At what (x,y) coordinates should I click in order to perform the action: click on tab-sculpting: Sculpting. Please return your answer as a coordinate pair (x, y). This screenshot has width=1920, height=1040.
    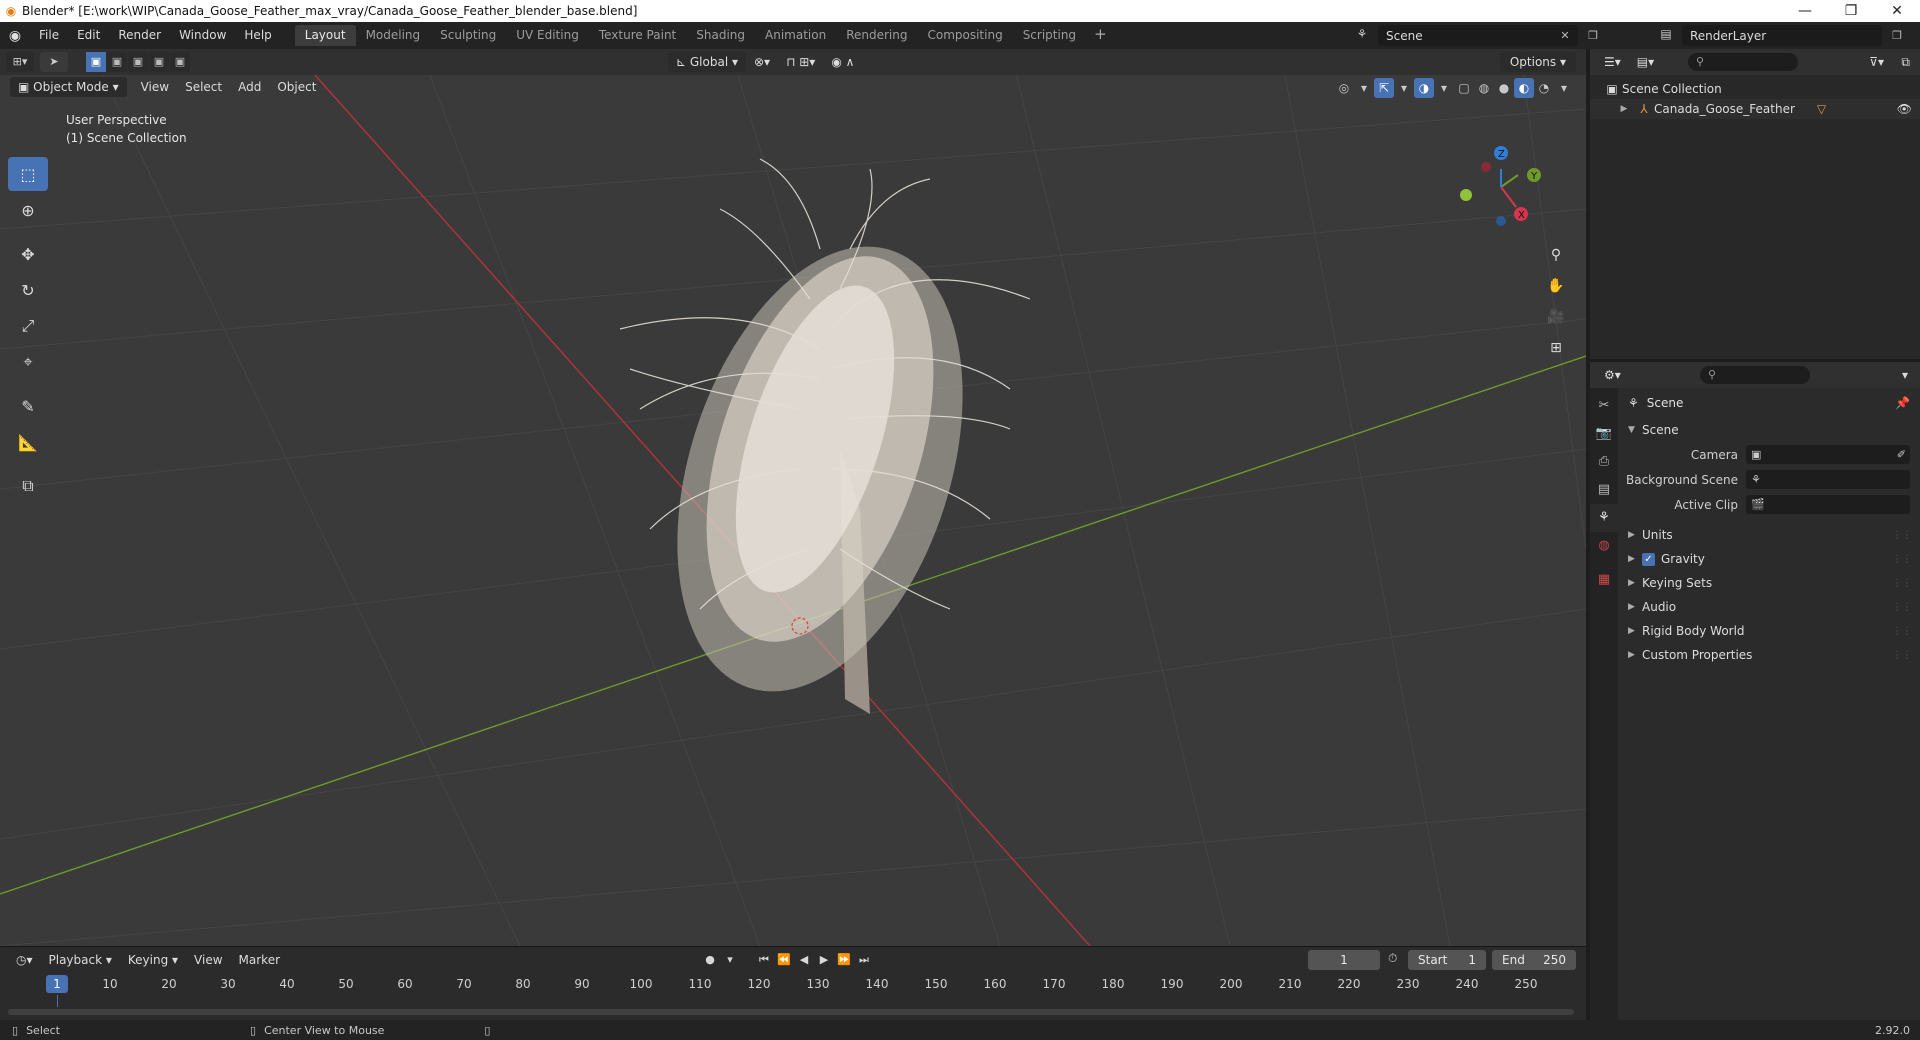
    Looking at the image, I should click on (468, 35).